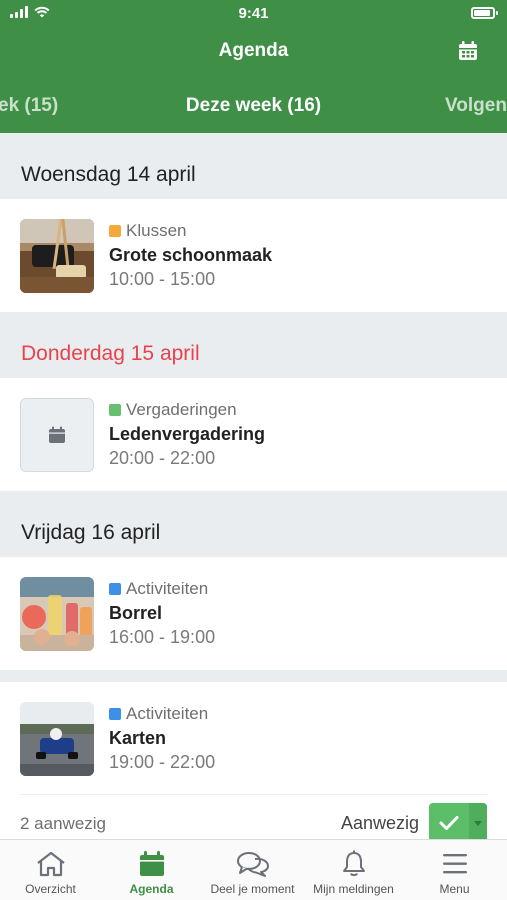 The width and height of the screenshot is (507, 900). I want to click on calendar-placeholder-icon, so click(57, 434).